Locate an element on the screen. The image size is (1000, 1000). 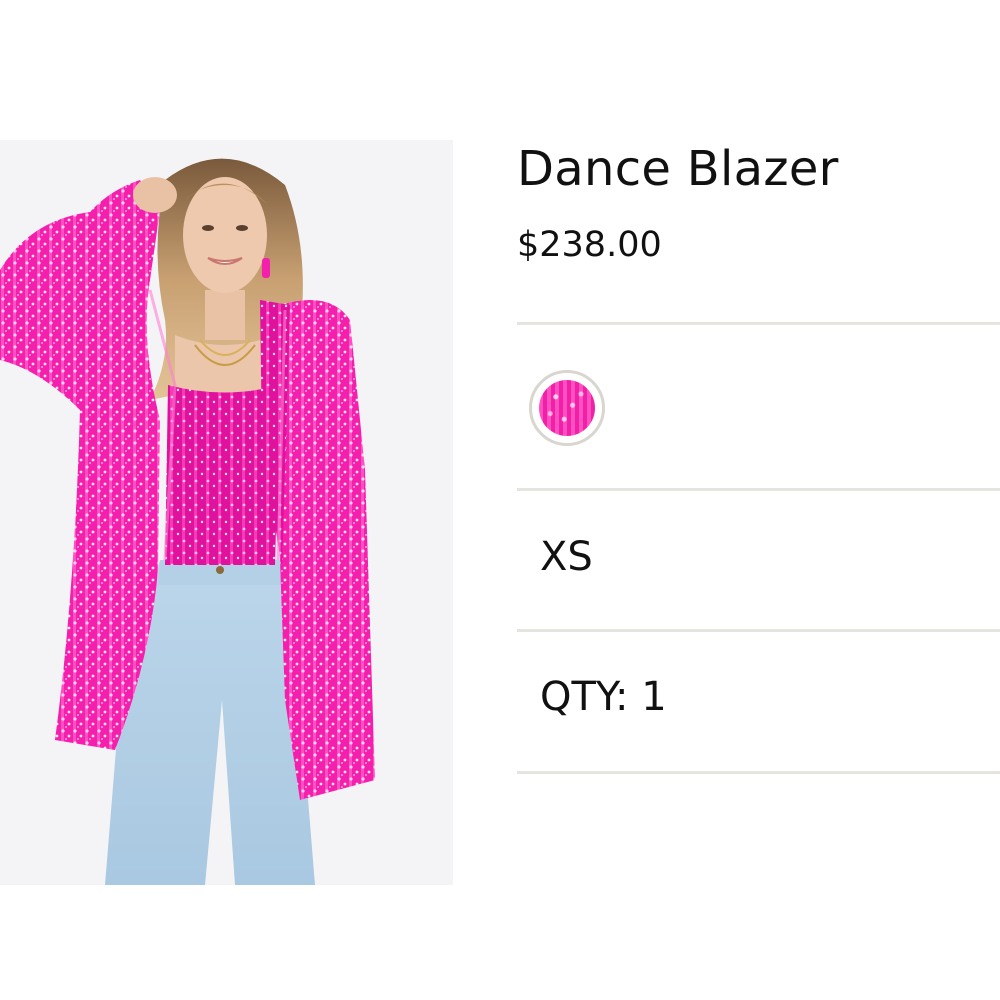
quantity-selector: QTY: 1 is located at coordinates (603, 697).